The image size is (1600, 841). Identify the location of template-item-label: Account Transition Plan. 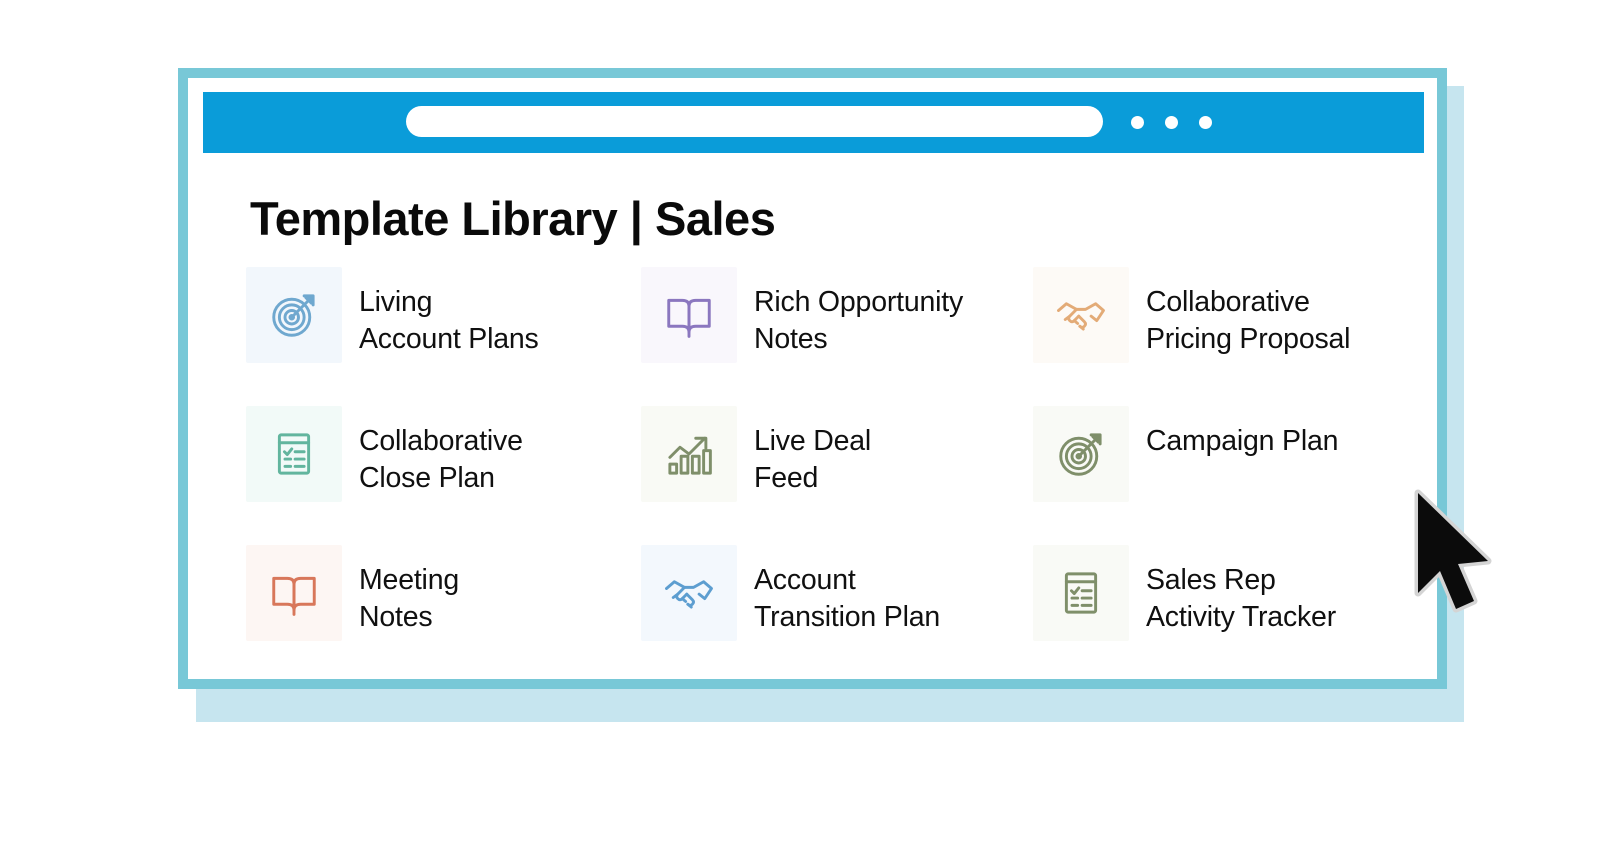
(847, 598).